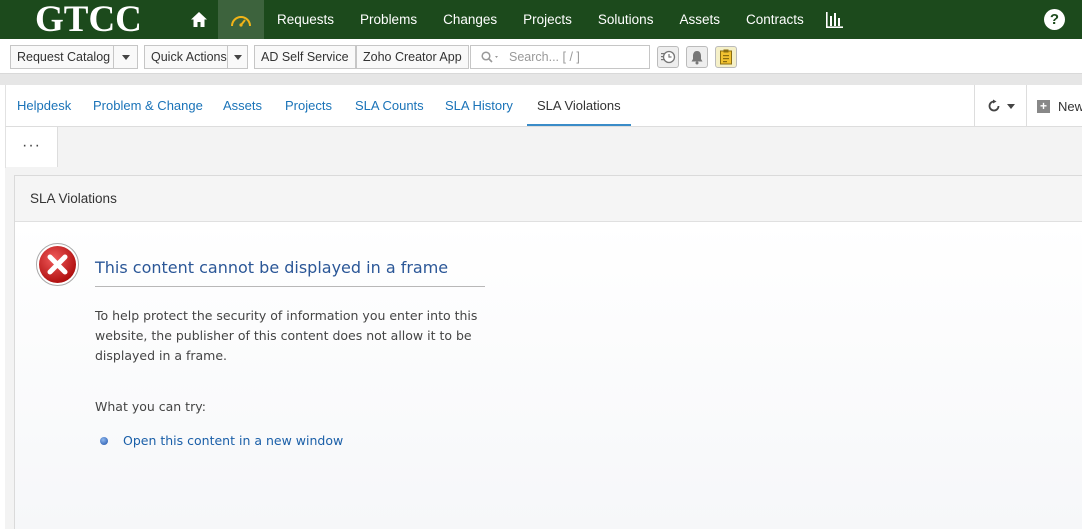 This screenshot has width=1082, height=529. What do you see at coordinates (389, 105) in the screenshot?
I see `tab-sla-counts: SLA Counts` at bounding box center [389, 105].